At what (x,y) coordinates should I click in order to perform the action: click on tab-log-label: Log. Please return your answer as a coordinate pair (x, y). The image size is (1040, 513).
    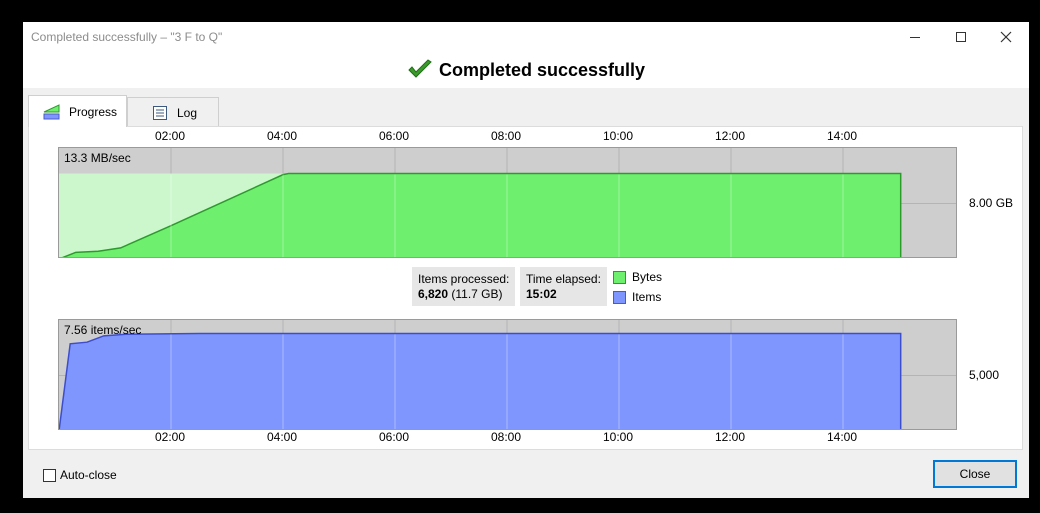
    Looking at the image, I should click on (187, 112).